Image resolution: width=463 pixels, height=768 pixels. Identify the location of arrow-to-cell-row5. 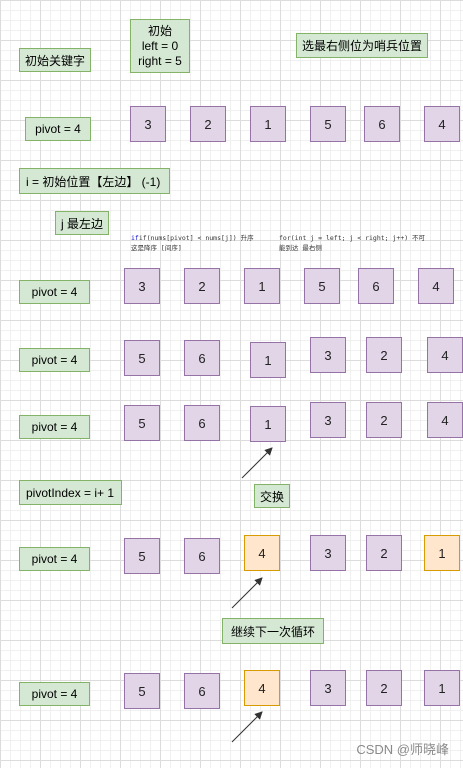
(247, 593).